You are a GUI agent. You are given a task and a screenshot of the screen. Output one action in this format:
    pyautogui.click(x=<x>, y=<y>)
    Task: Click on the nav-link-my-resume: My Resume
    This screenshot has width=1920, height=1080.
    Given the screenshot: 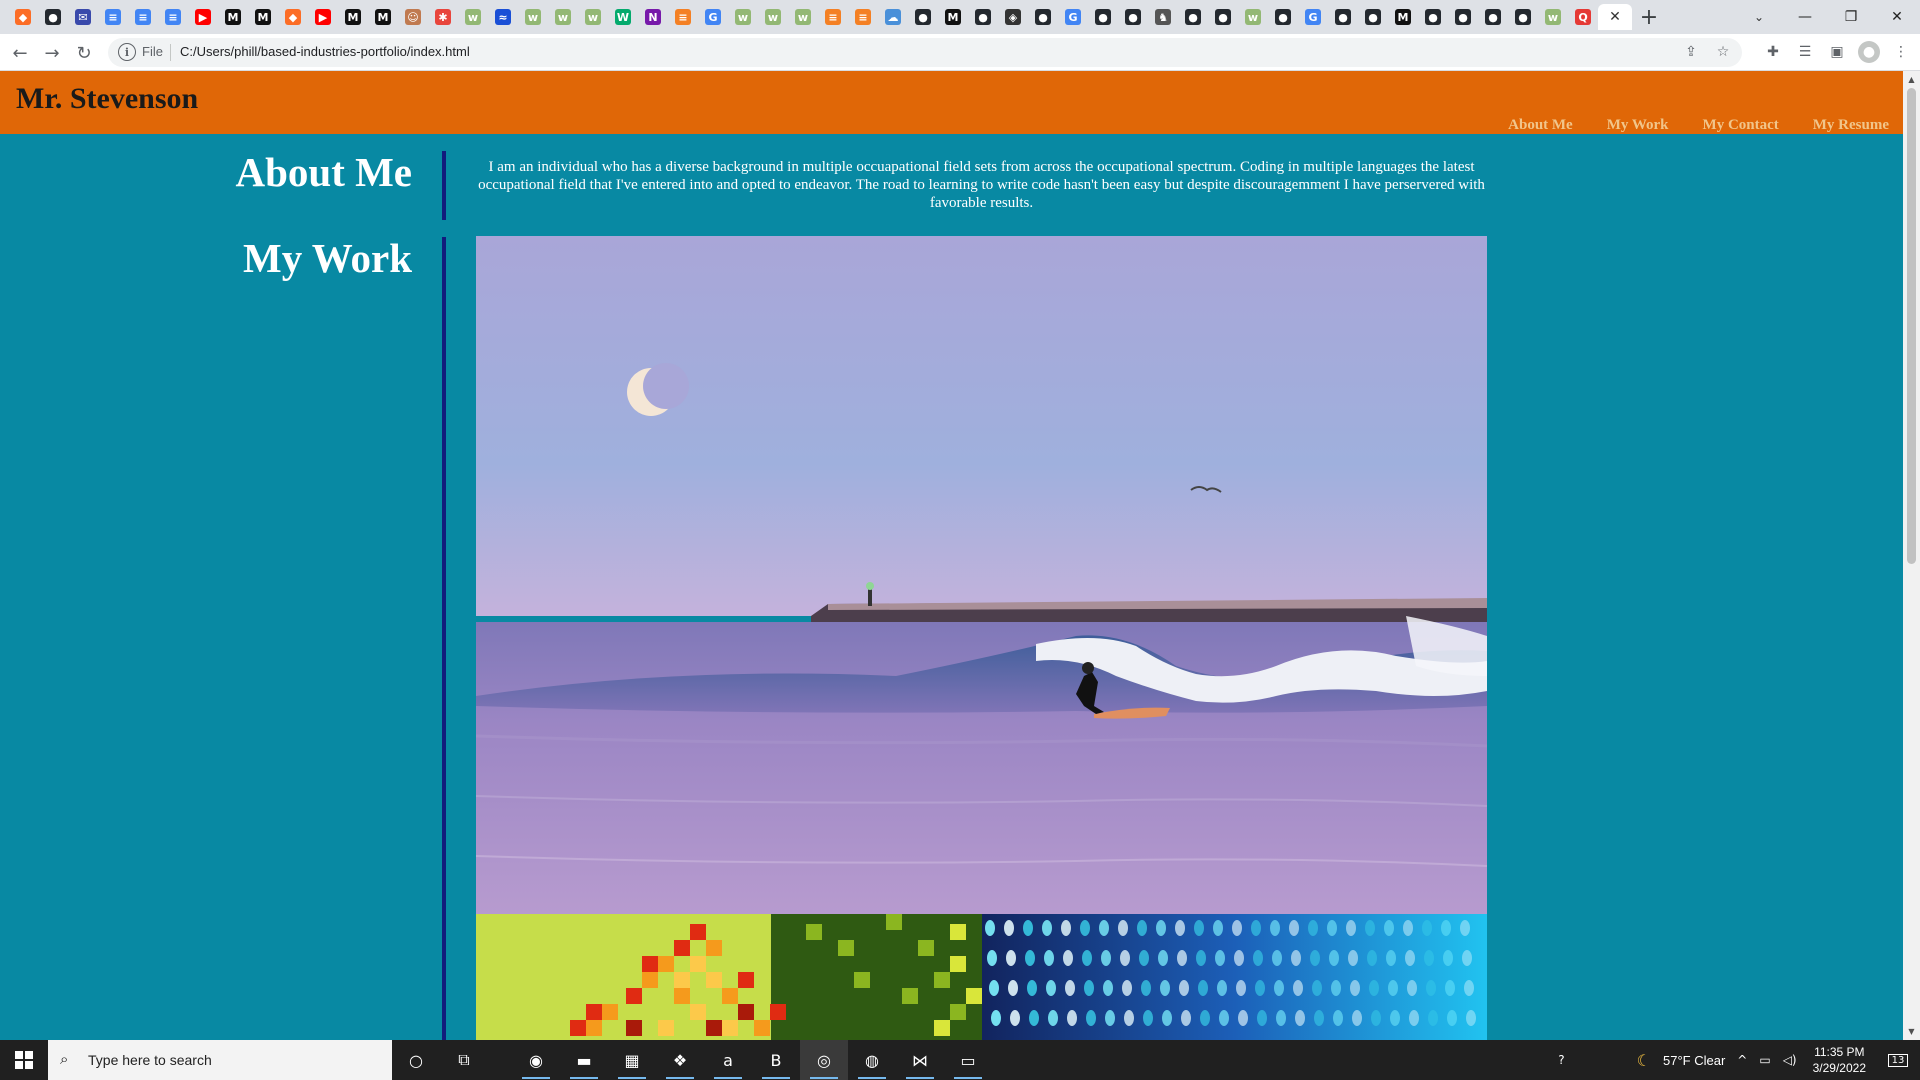 What is the action you would take?
    pyautogui.click(x=1851, y=125)
    